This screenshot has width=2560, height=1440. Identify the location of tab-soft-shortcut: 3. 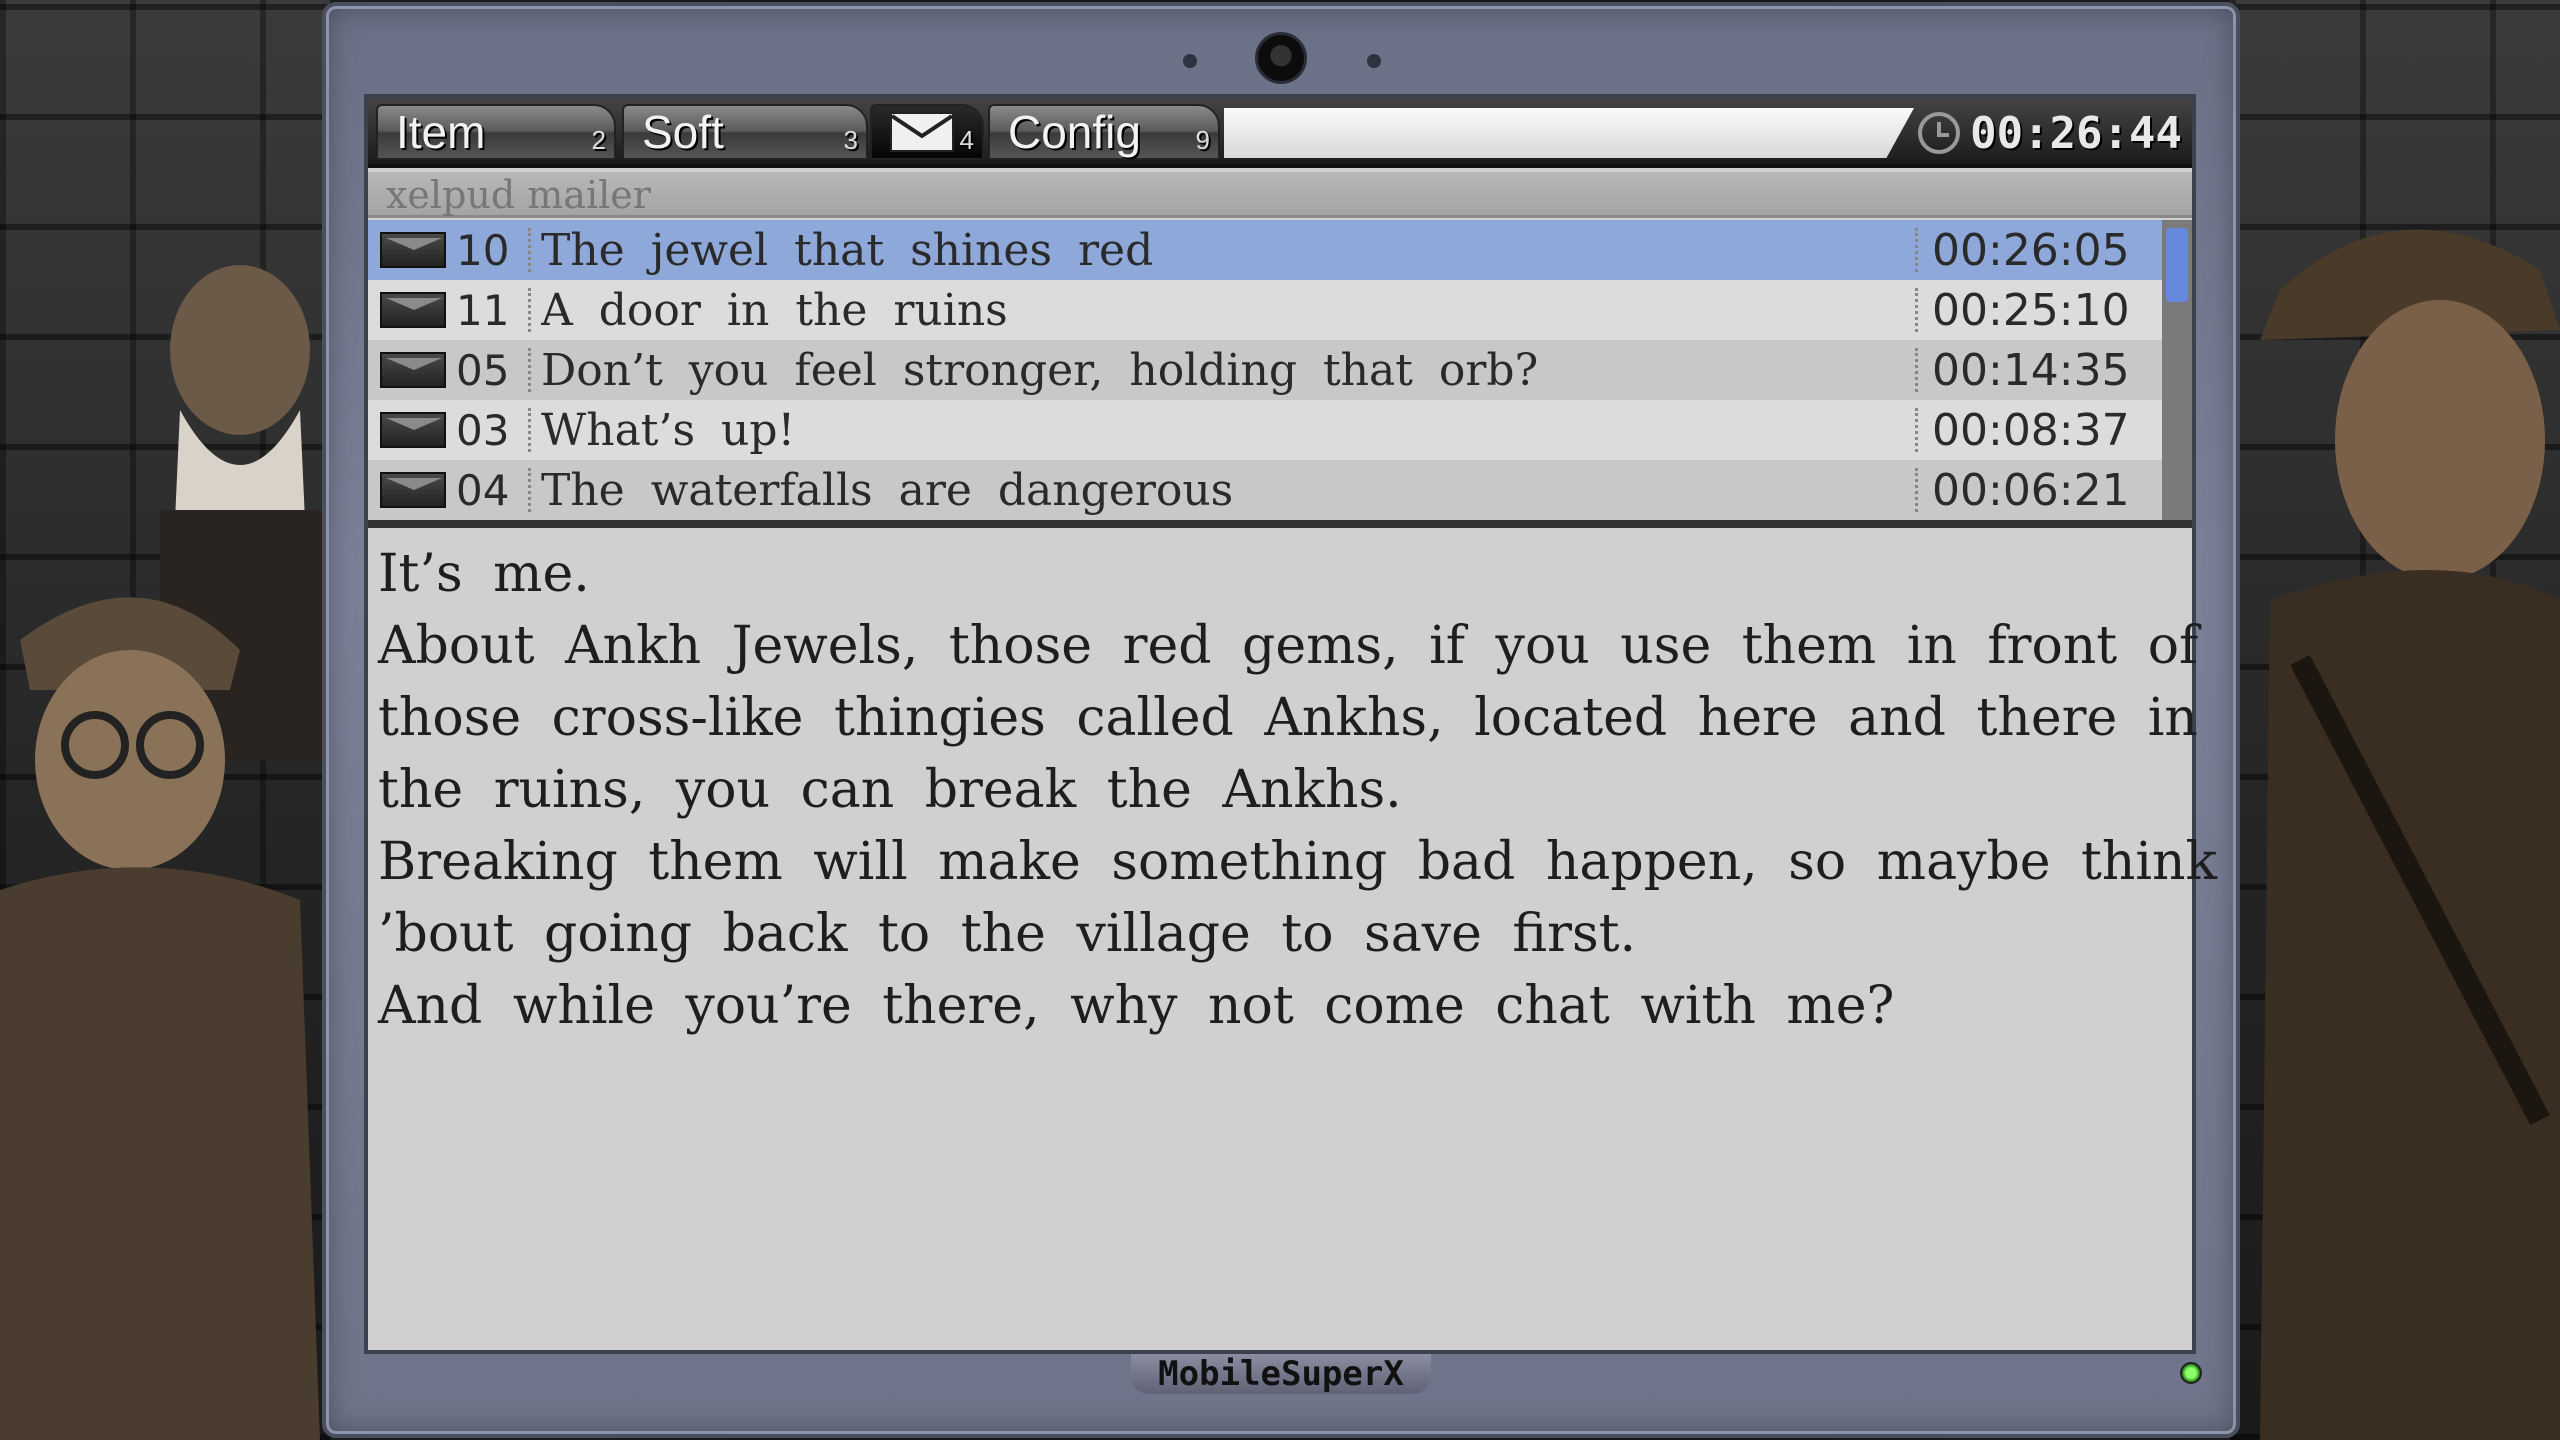
(850, 140).